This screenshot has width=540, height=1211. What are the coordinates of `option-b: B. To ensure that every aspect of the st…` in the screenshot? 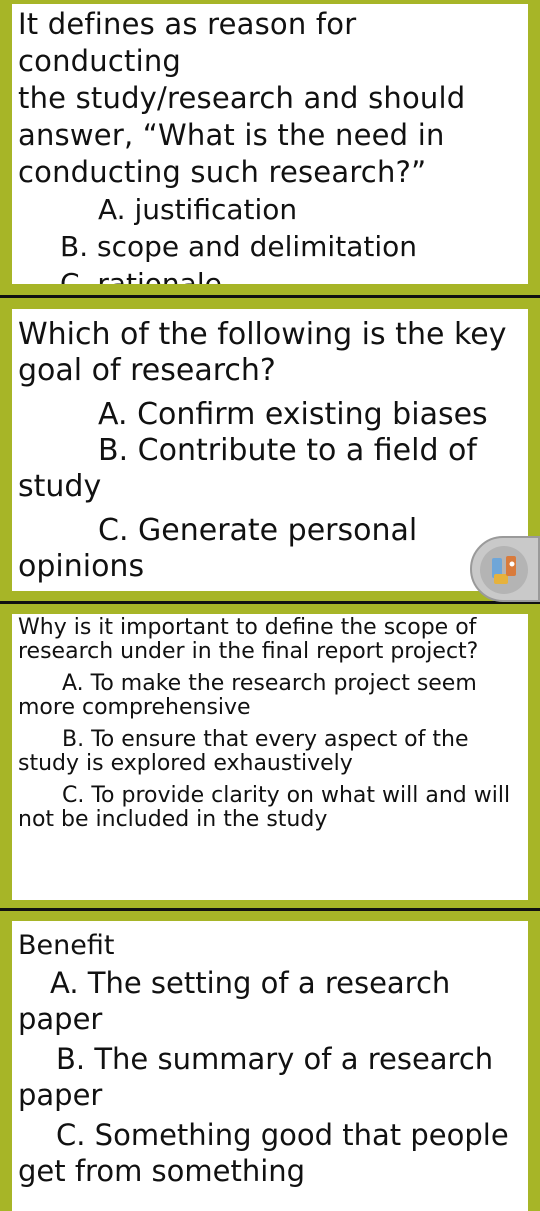 It's located at (247, 751).